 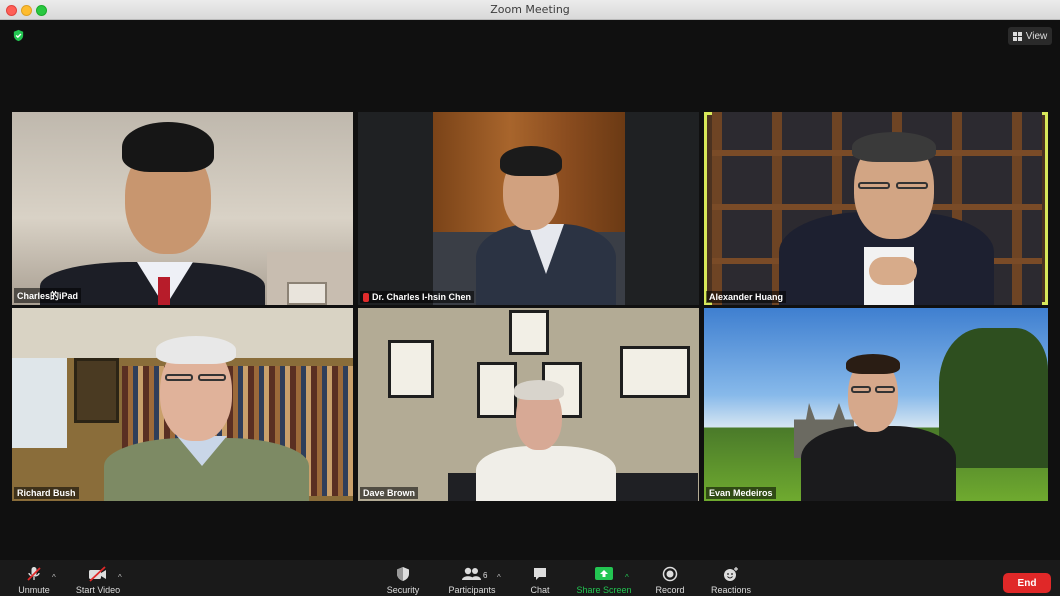 I want to click on unmute-label: Unmute, so click(x=34, y=590).